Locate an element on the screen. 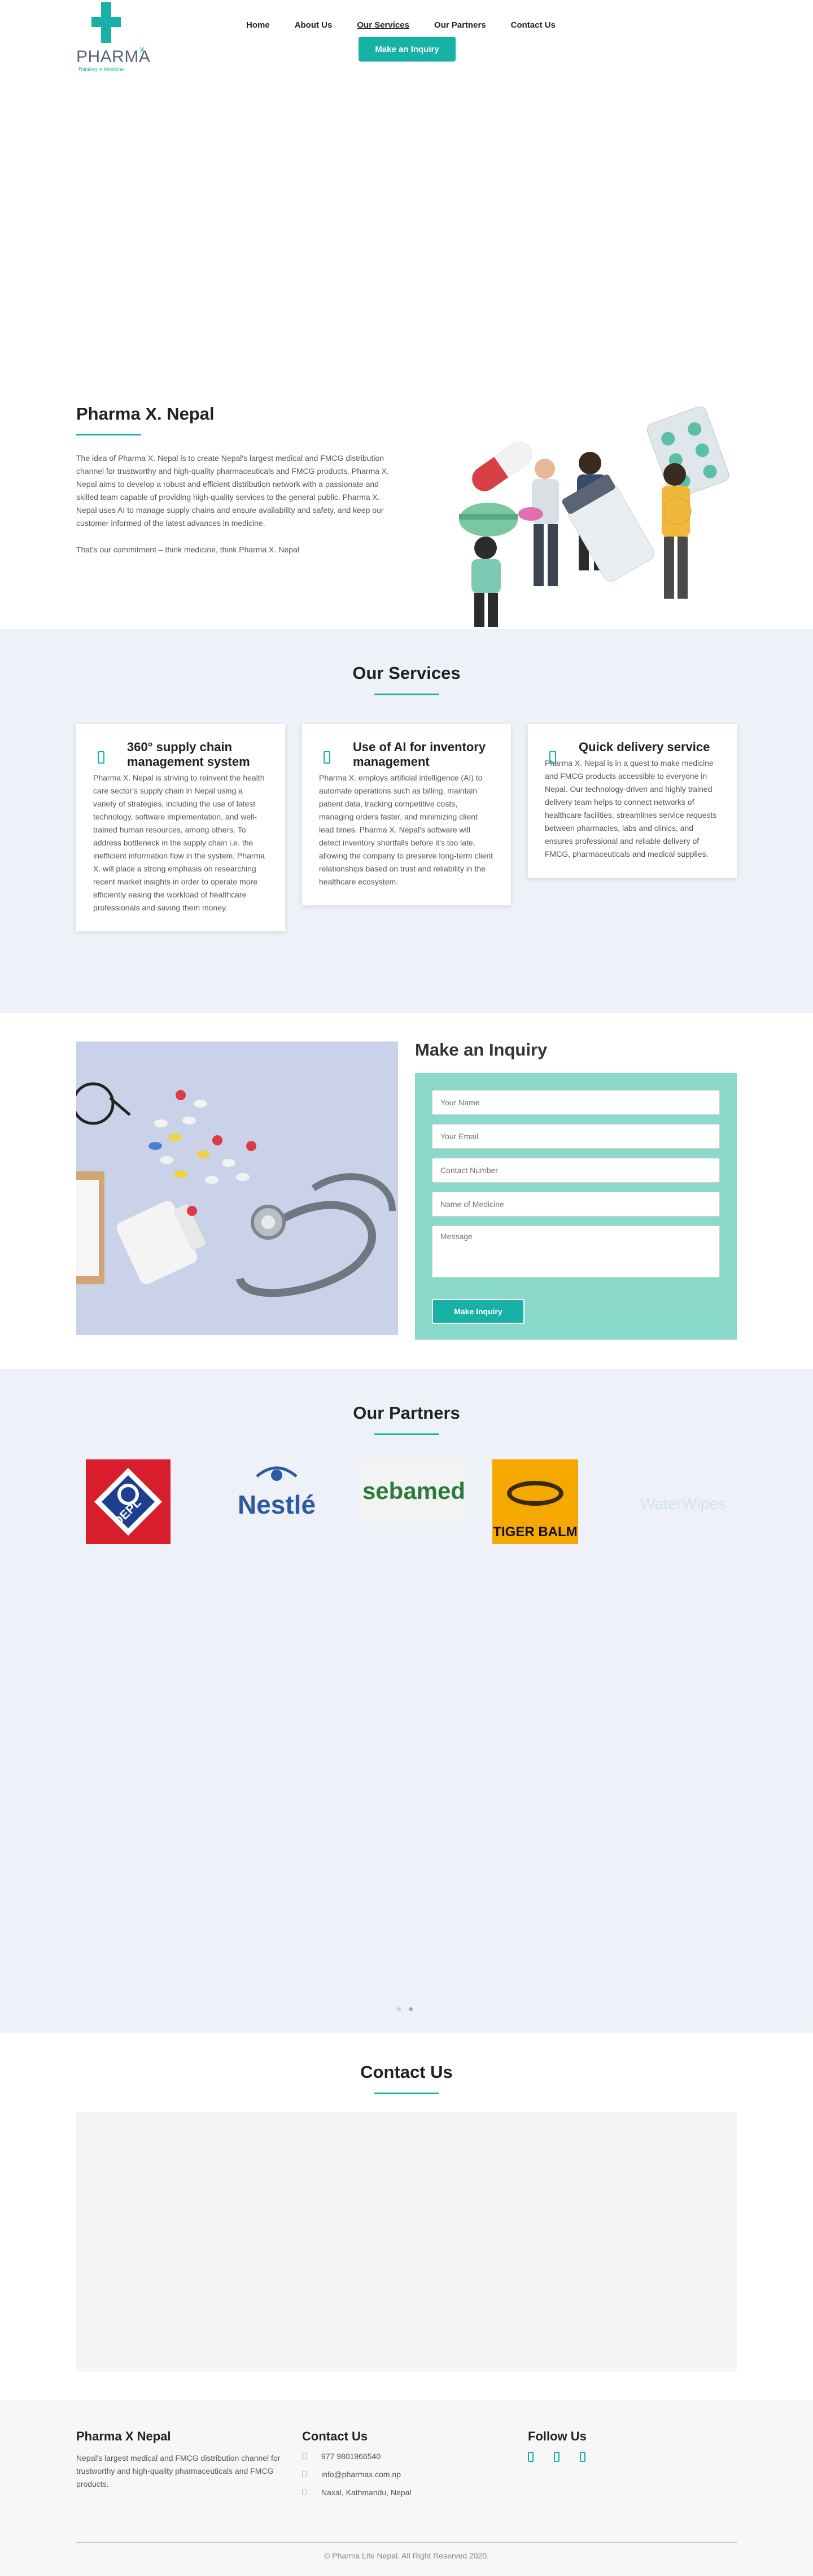 This screenshot has width=813, height=2576. people-with-medicine-illustration is located at coordinates (594, 516).